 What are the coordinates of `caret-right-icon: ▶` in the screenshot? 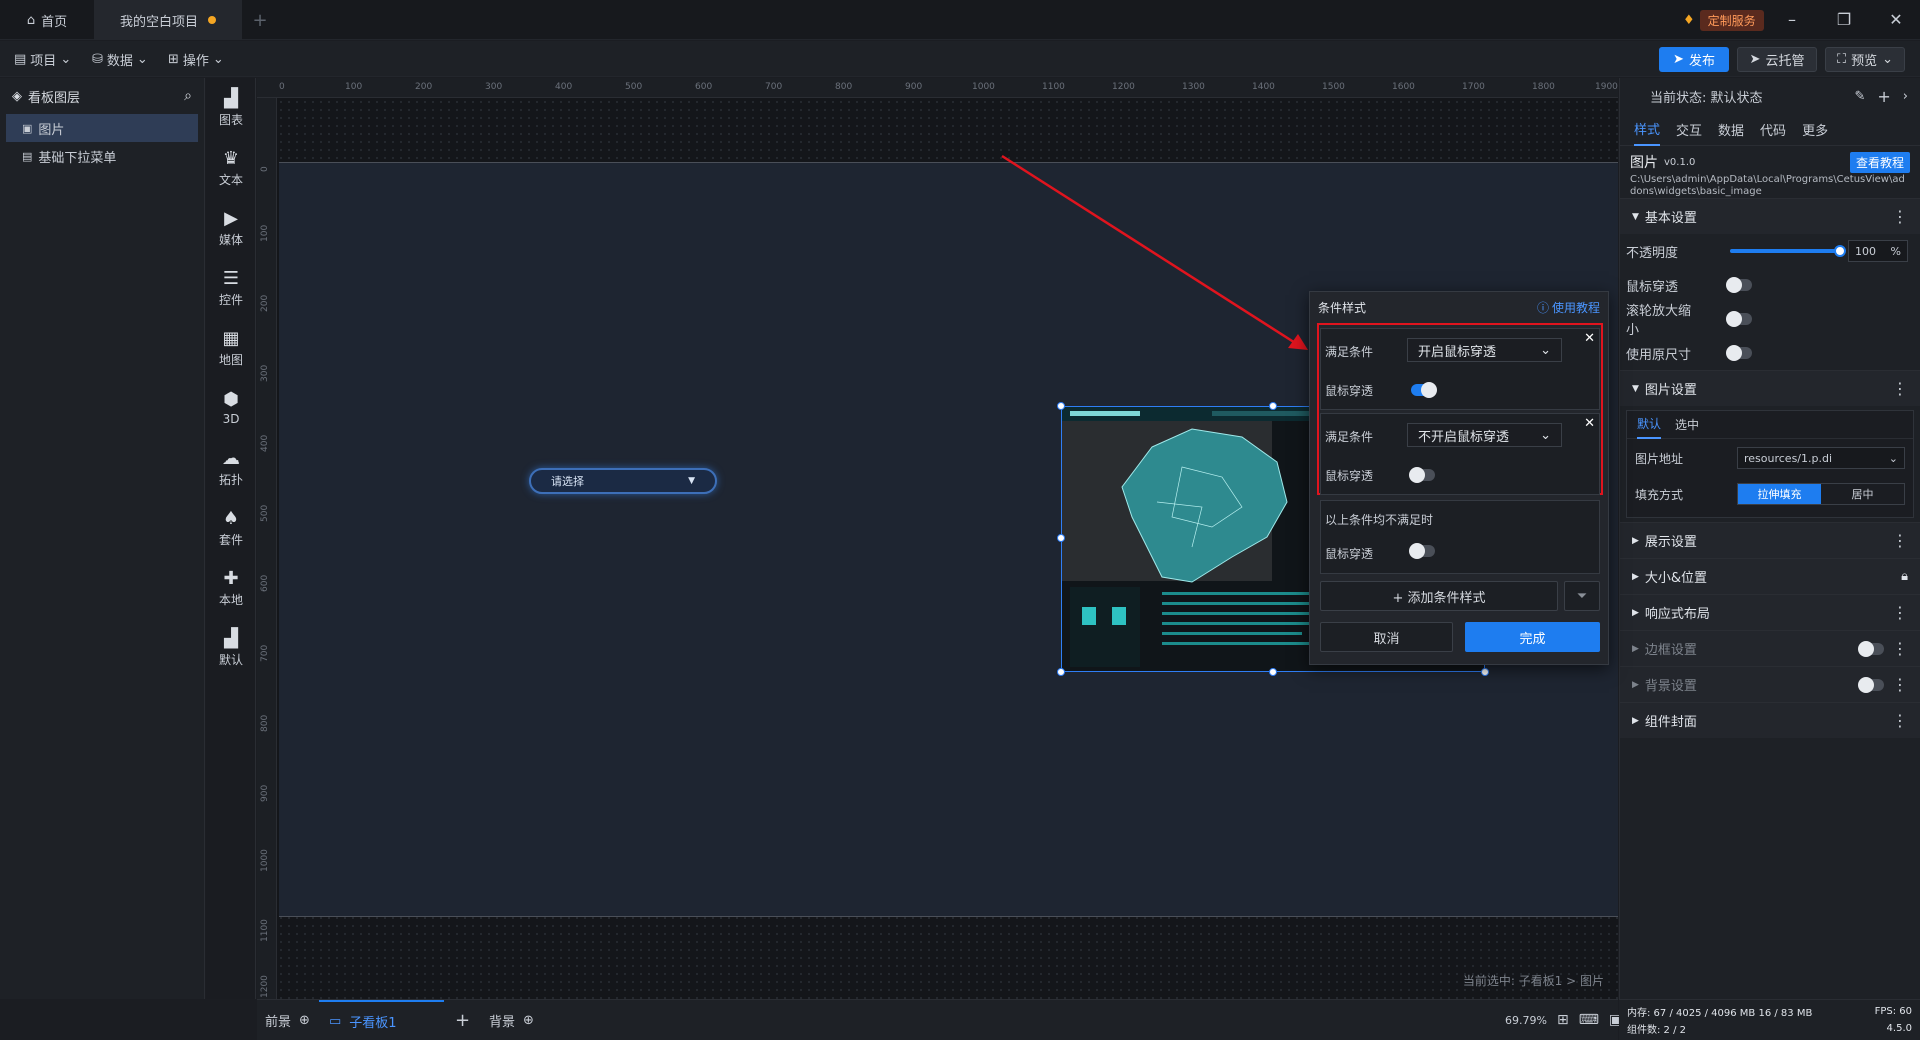 It's located at (1635, 576).